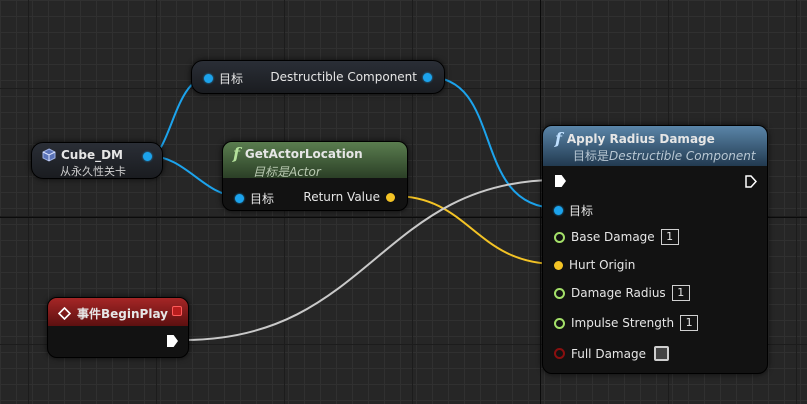 The image size is (807, 404). What do you see at coordinates (262, 199) in the screenshot?
I see `get-location-target-label: 目标` at bounding box center [262, 199].